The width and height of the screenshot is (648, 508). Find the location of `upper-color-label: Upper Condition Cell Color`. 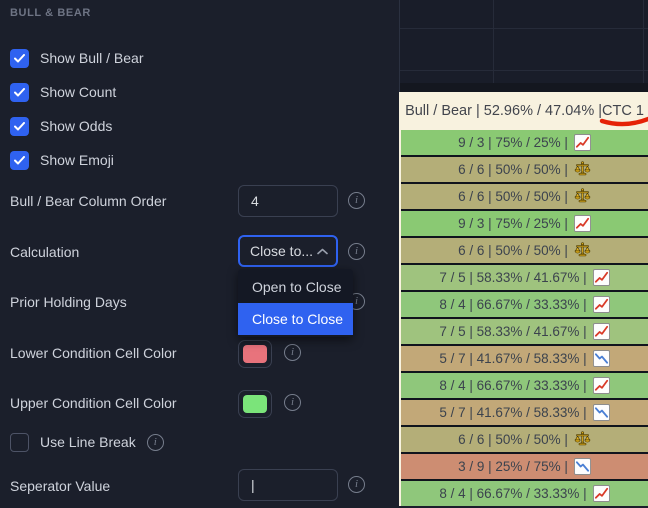

upper-color-label: Upper Condition Cell Color is located at coordinates (93, 403).